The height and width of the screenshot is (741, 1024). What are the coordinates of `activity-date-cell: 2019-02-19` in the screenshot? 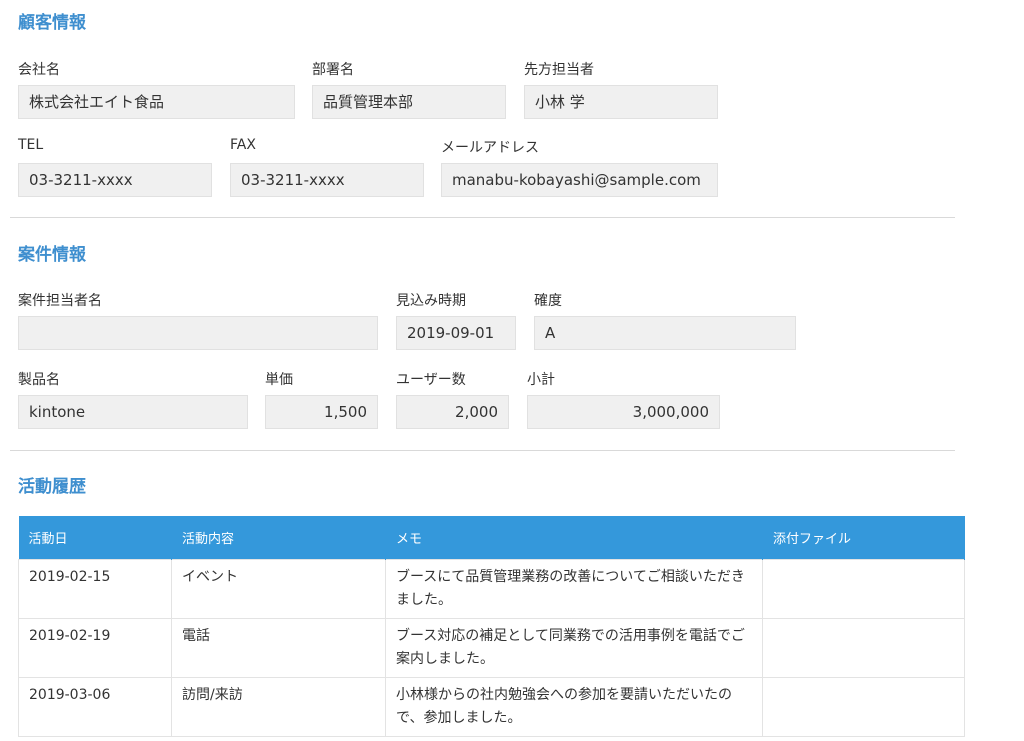 It's located at (95, 647).